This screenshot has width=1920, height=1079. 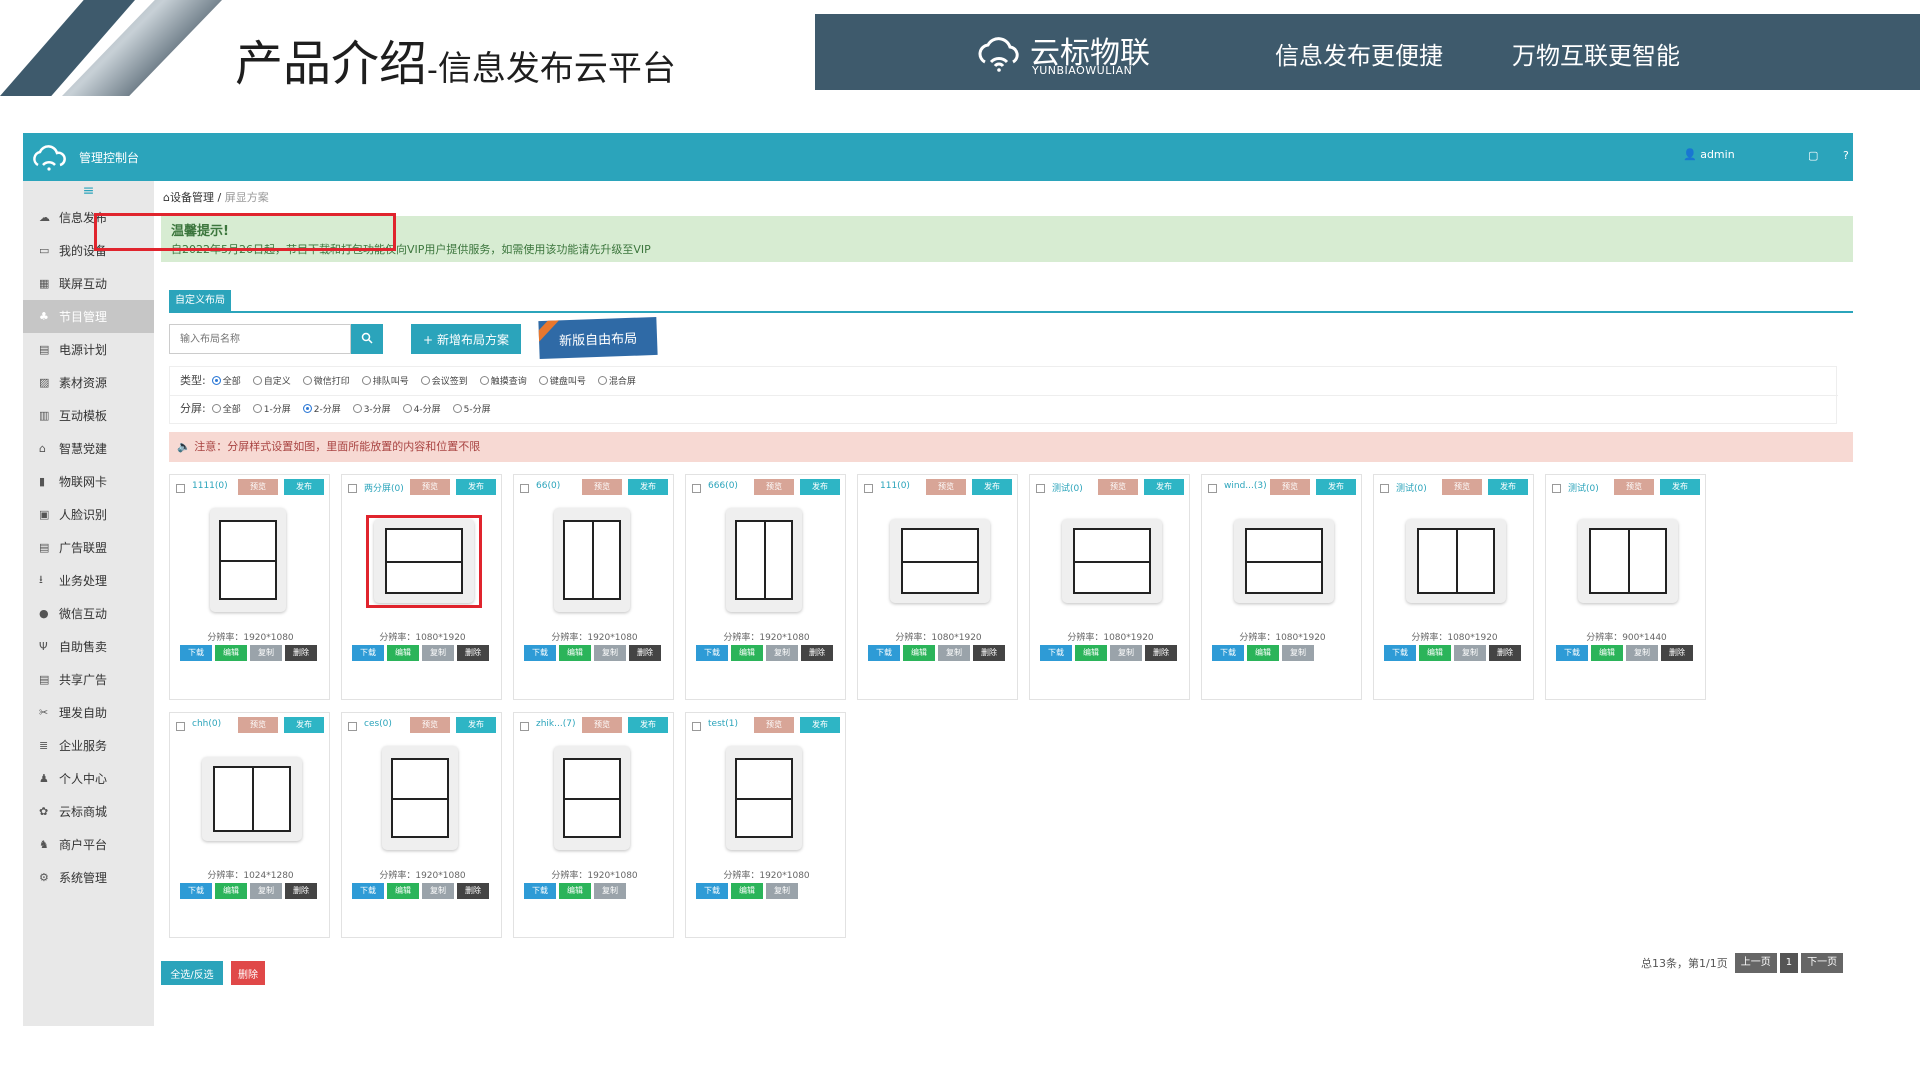 What do you see at coordinates (562, 380) in the screenshot?
I see `type-radio: 键盘叫号` at bounding box center [562, 380].